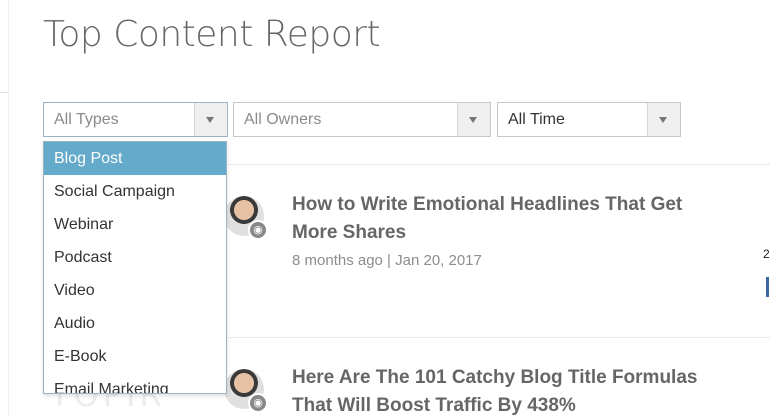  Describe the element at coordinates (135, 119) in the screenshot. I see `type-filter-select: All Types` at that location.